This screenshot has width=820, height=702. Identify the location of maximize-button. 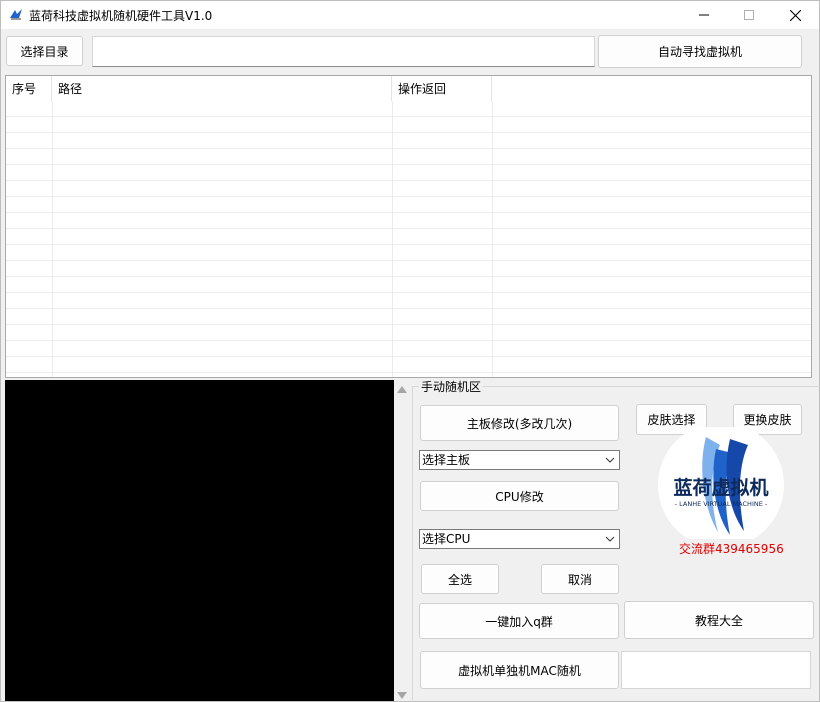
(749, 15).